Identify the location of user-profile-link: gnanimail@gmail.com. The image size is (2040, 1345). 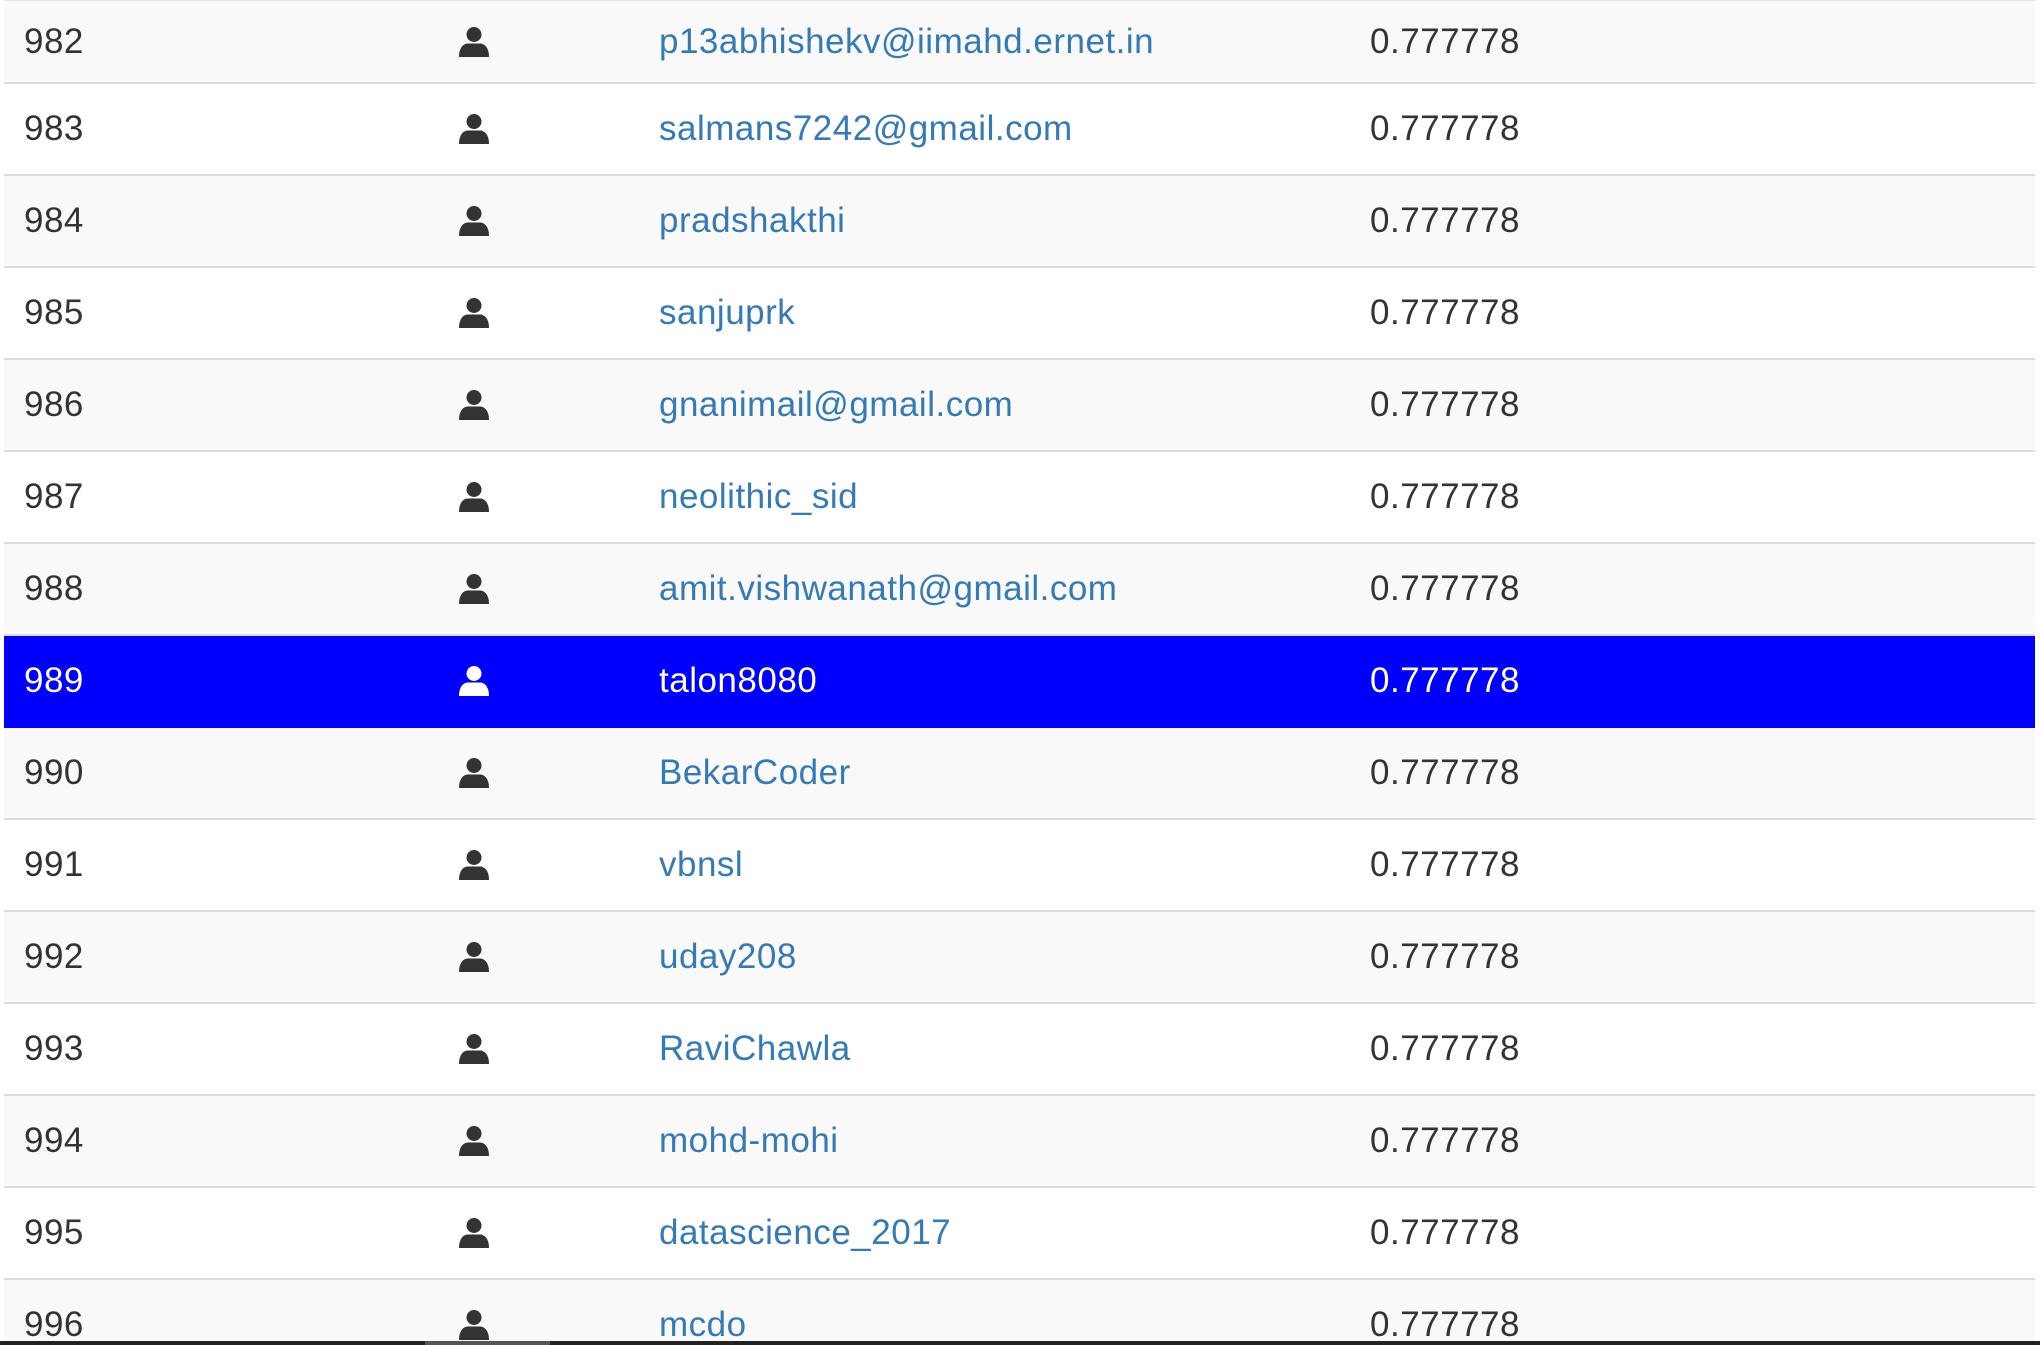
(836, 405).